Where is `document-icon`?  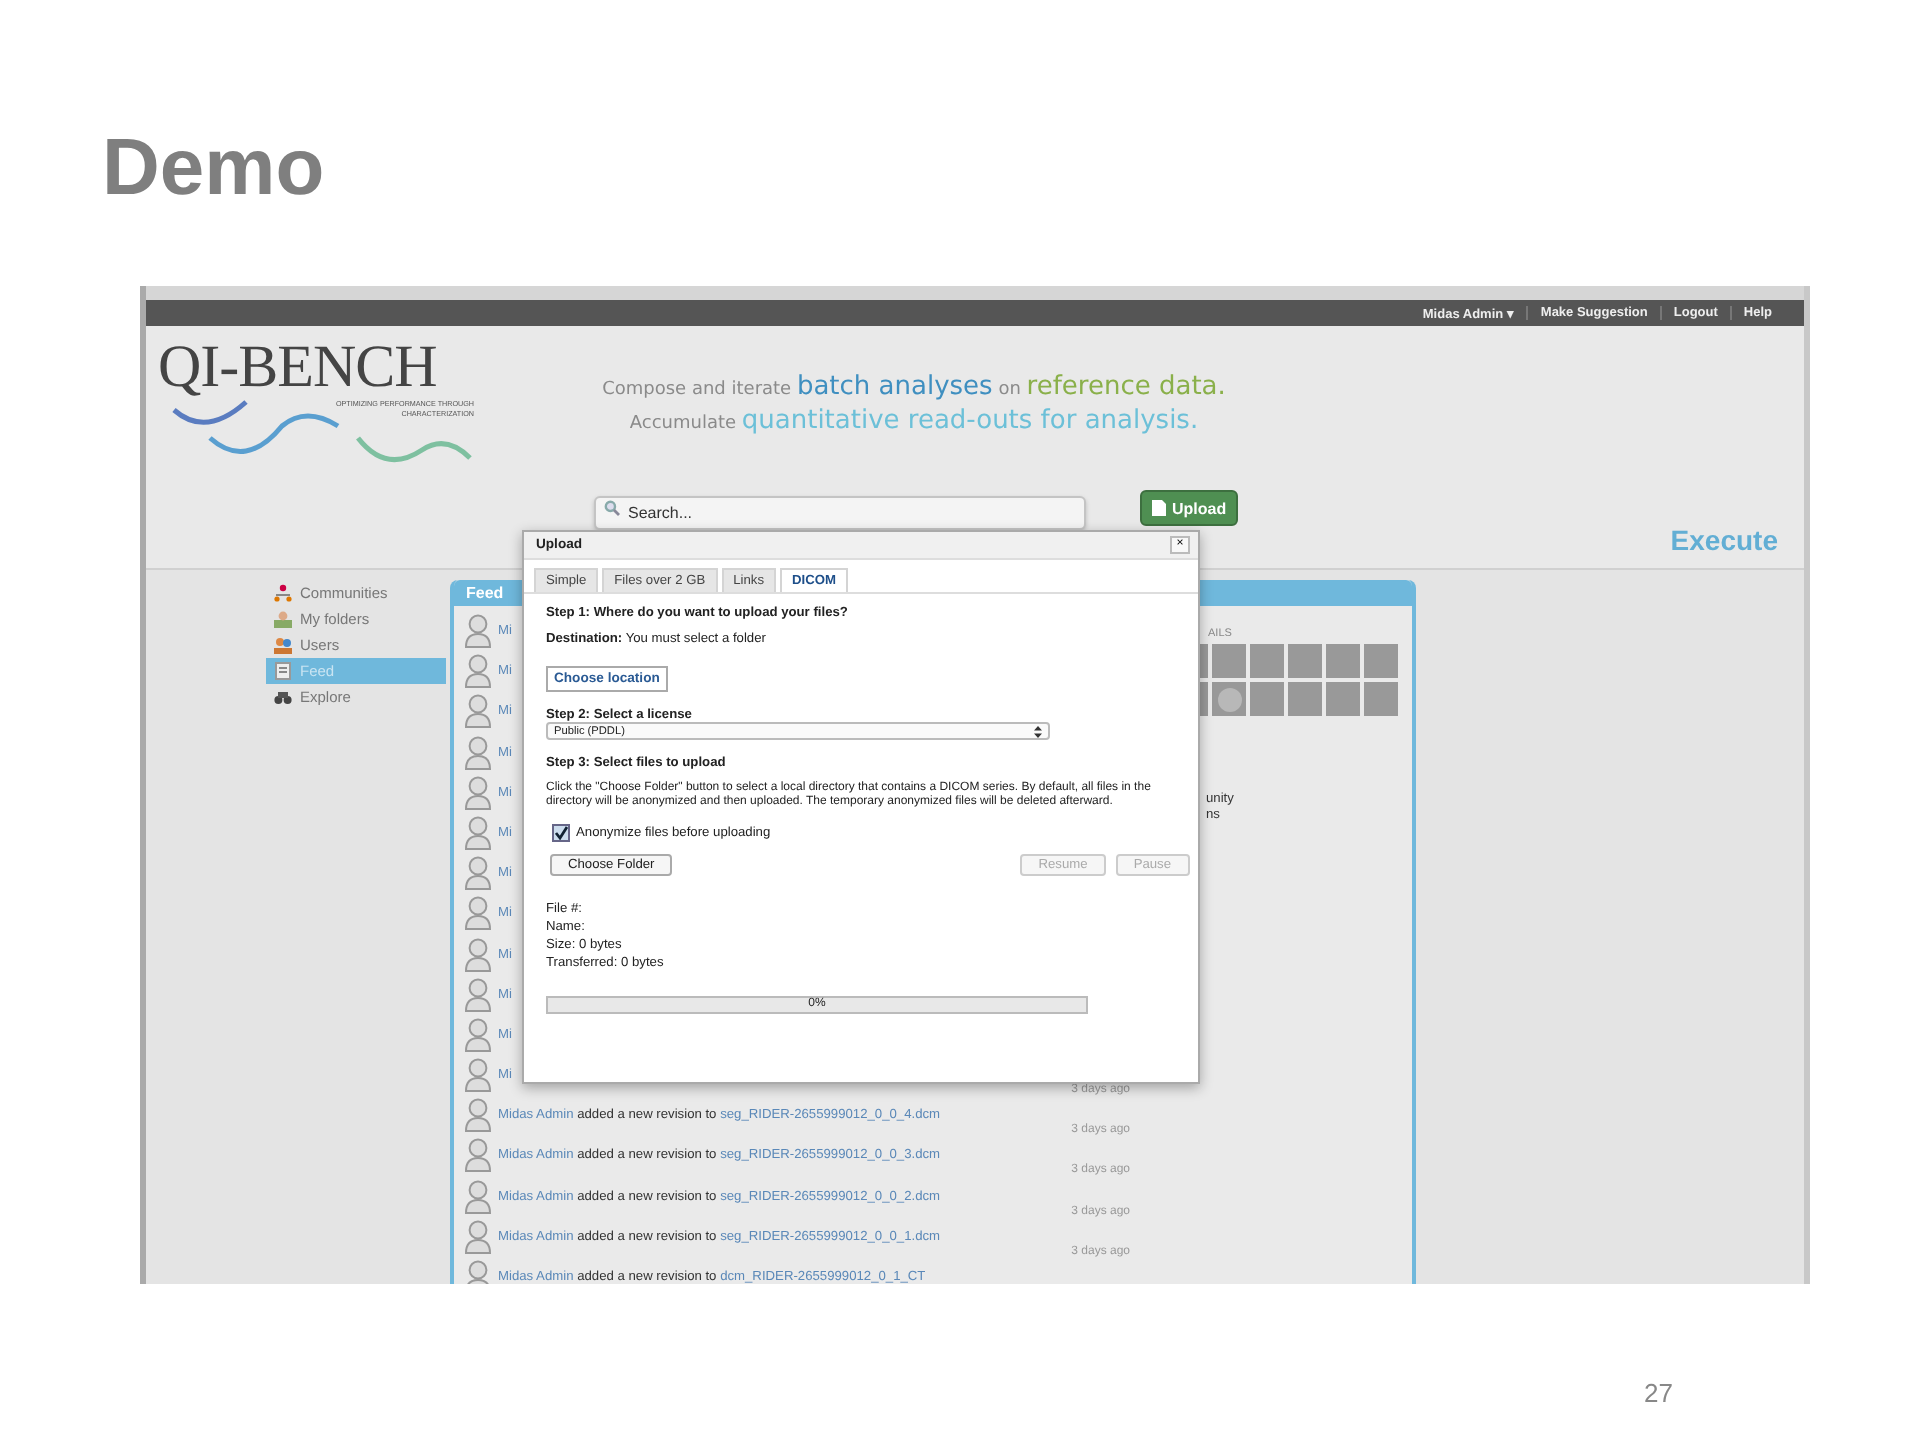 document-icon is located at coordinates (1159, 508).